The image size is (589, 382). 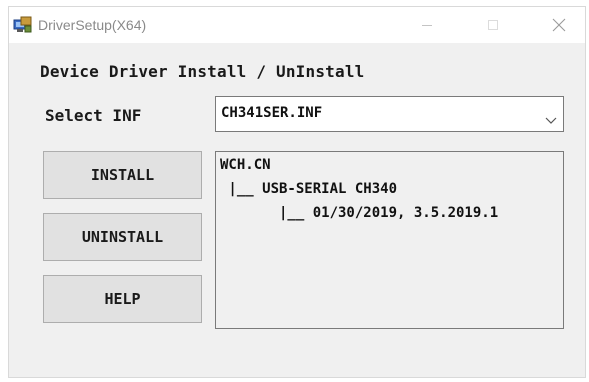 What do you see at coordinates (389, 114) in the screenshot?
I see `inf-select-dropdown: CH341SER.INF` at bounding box center [389, 114].